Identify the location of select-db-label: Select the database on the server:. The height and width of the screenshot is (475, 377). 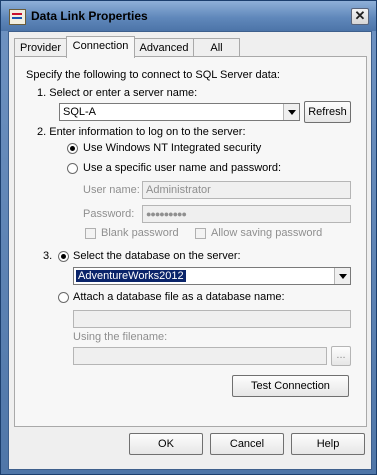
(157, 256).